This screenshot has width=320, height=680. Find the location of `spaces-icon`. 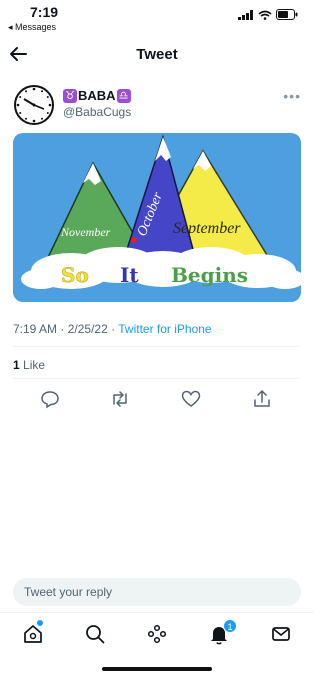

spaces-icon is located at coordinates (157, 634).